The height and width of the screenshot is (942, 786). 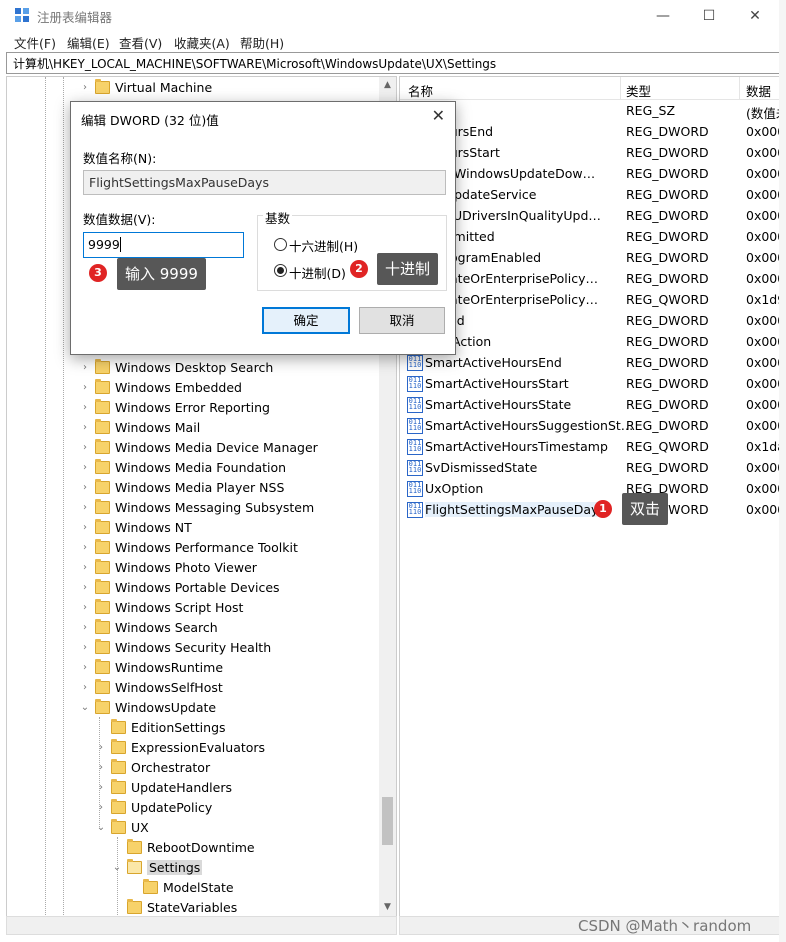 I want to click on tree-horizontal-scrollbar, so click(x=201, y=925).